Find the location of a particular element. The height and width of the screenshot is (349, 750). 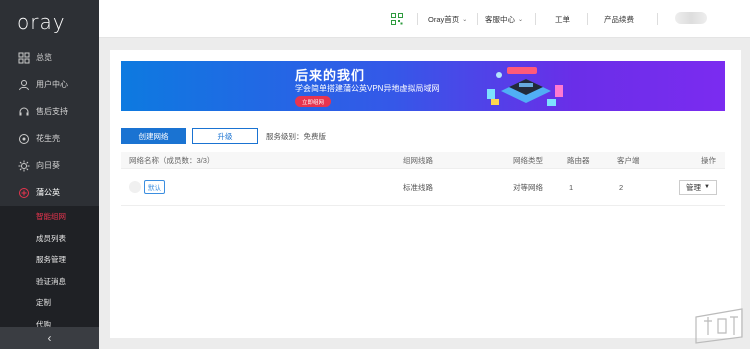

sidebar-item-dandelion: 蒲公英 is located at coordinates (49, 192).